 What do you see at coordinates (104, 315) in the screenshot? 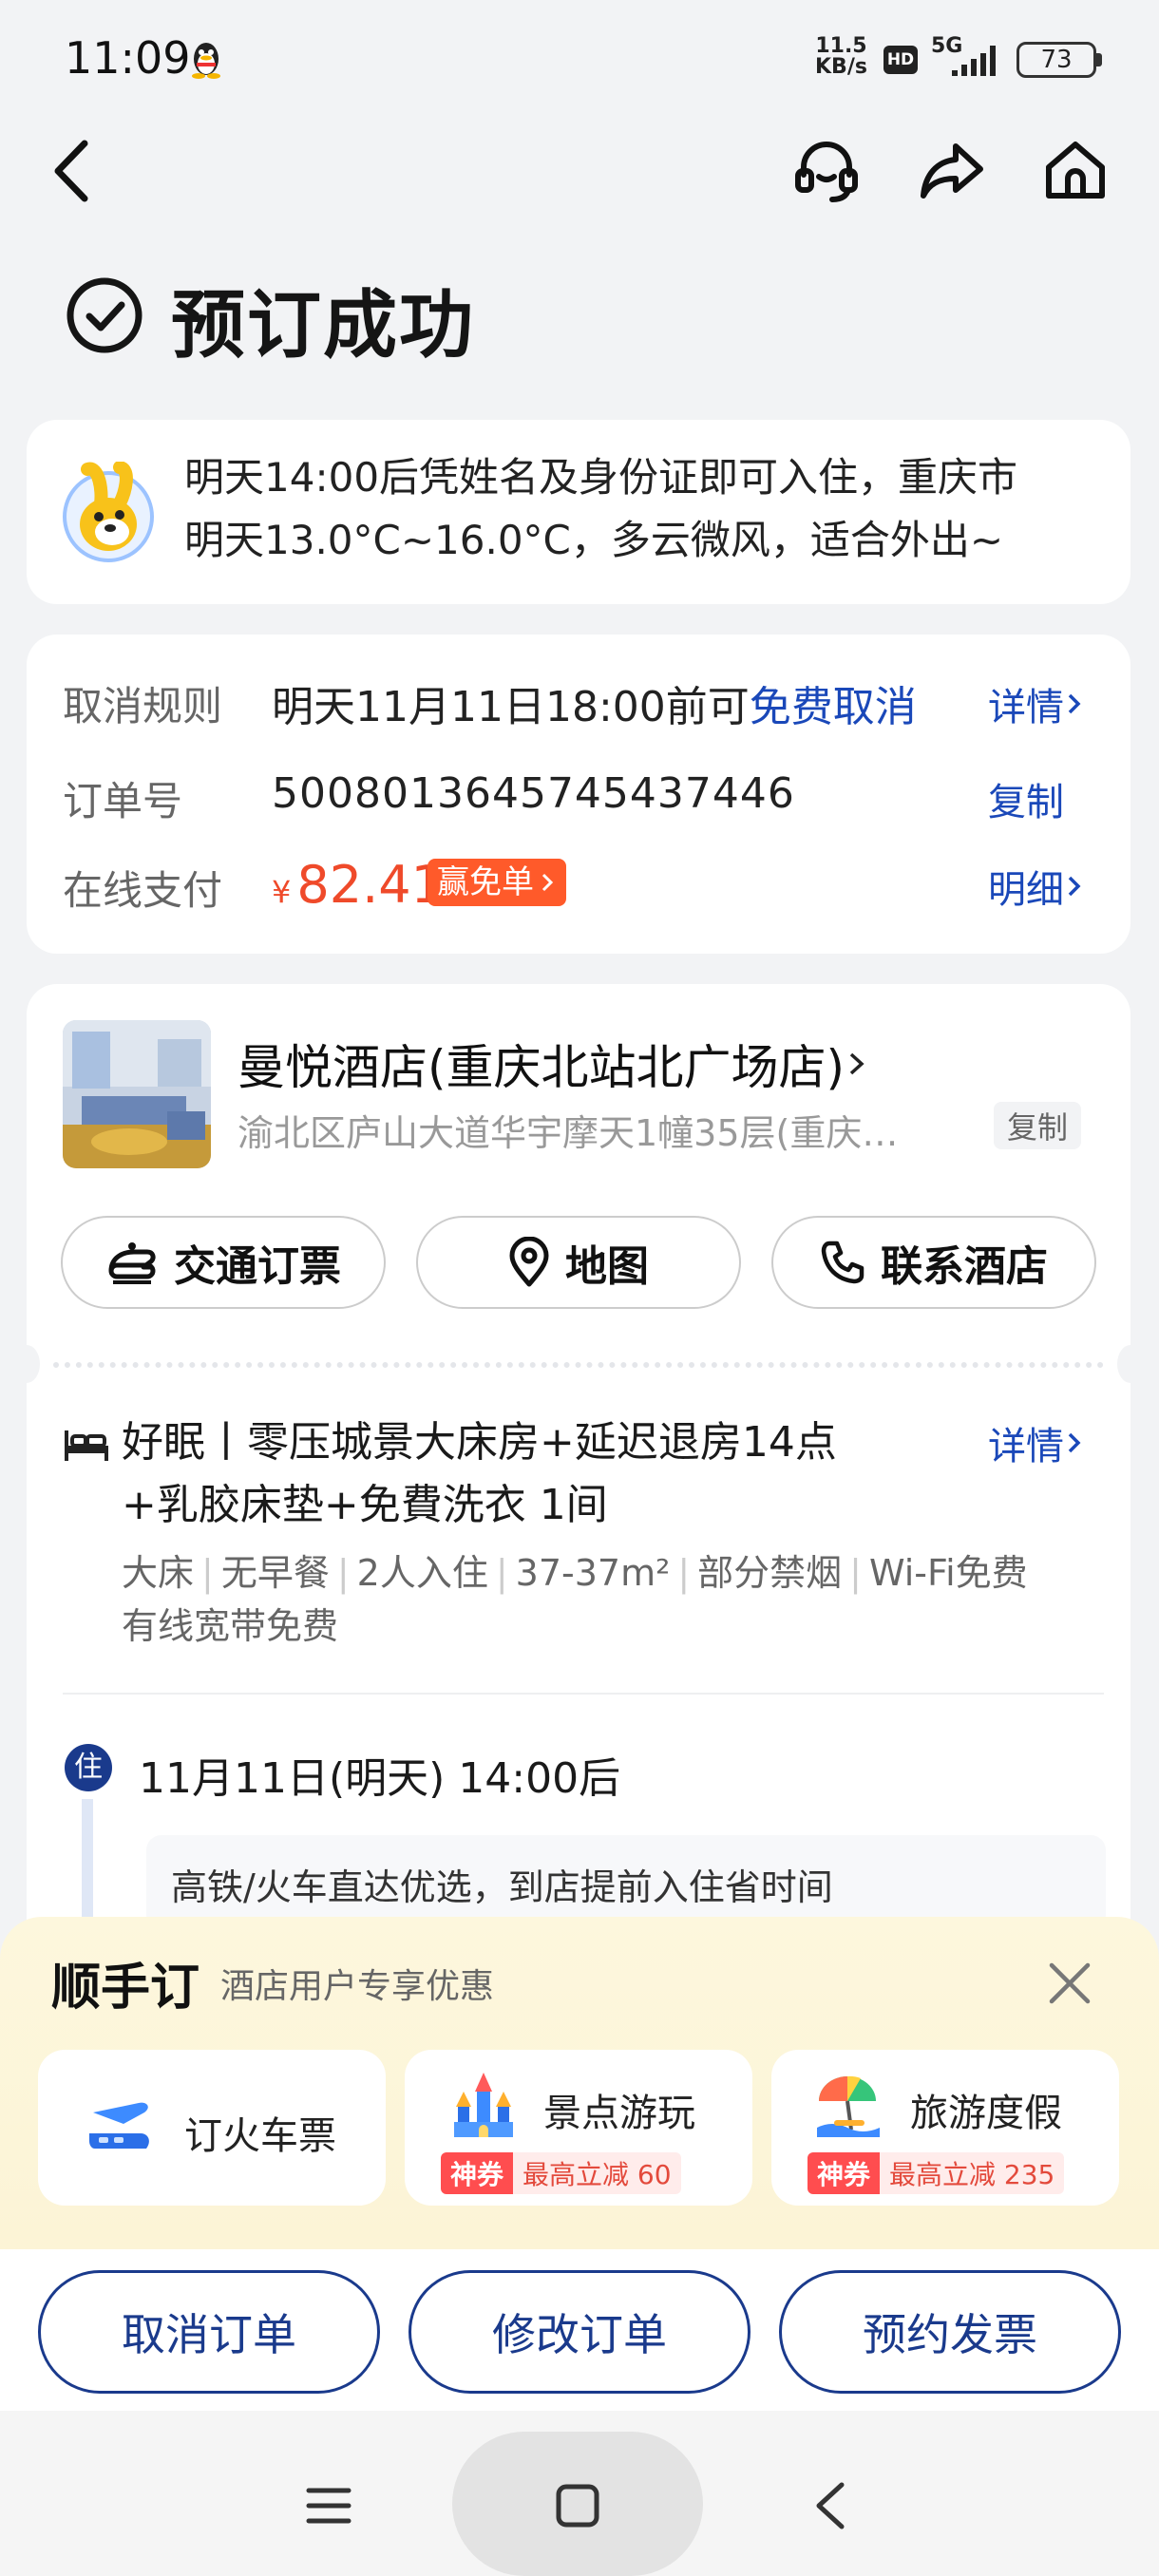
I see `check-circle-icon` at bounding box center [104, 315].